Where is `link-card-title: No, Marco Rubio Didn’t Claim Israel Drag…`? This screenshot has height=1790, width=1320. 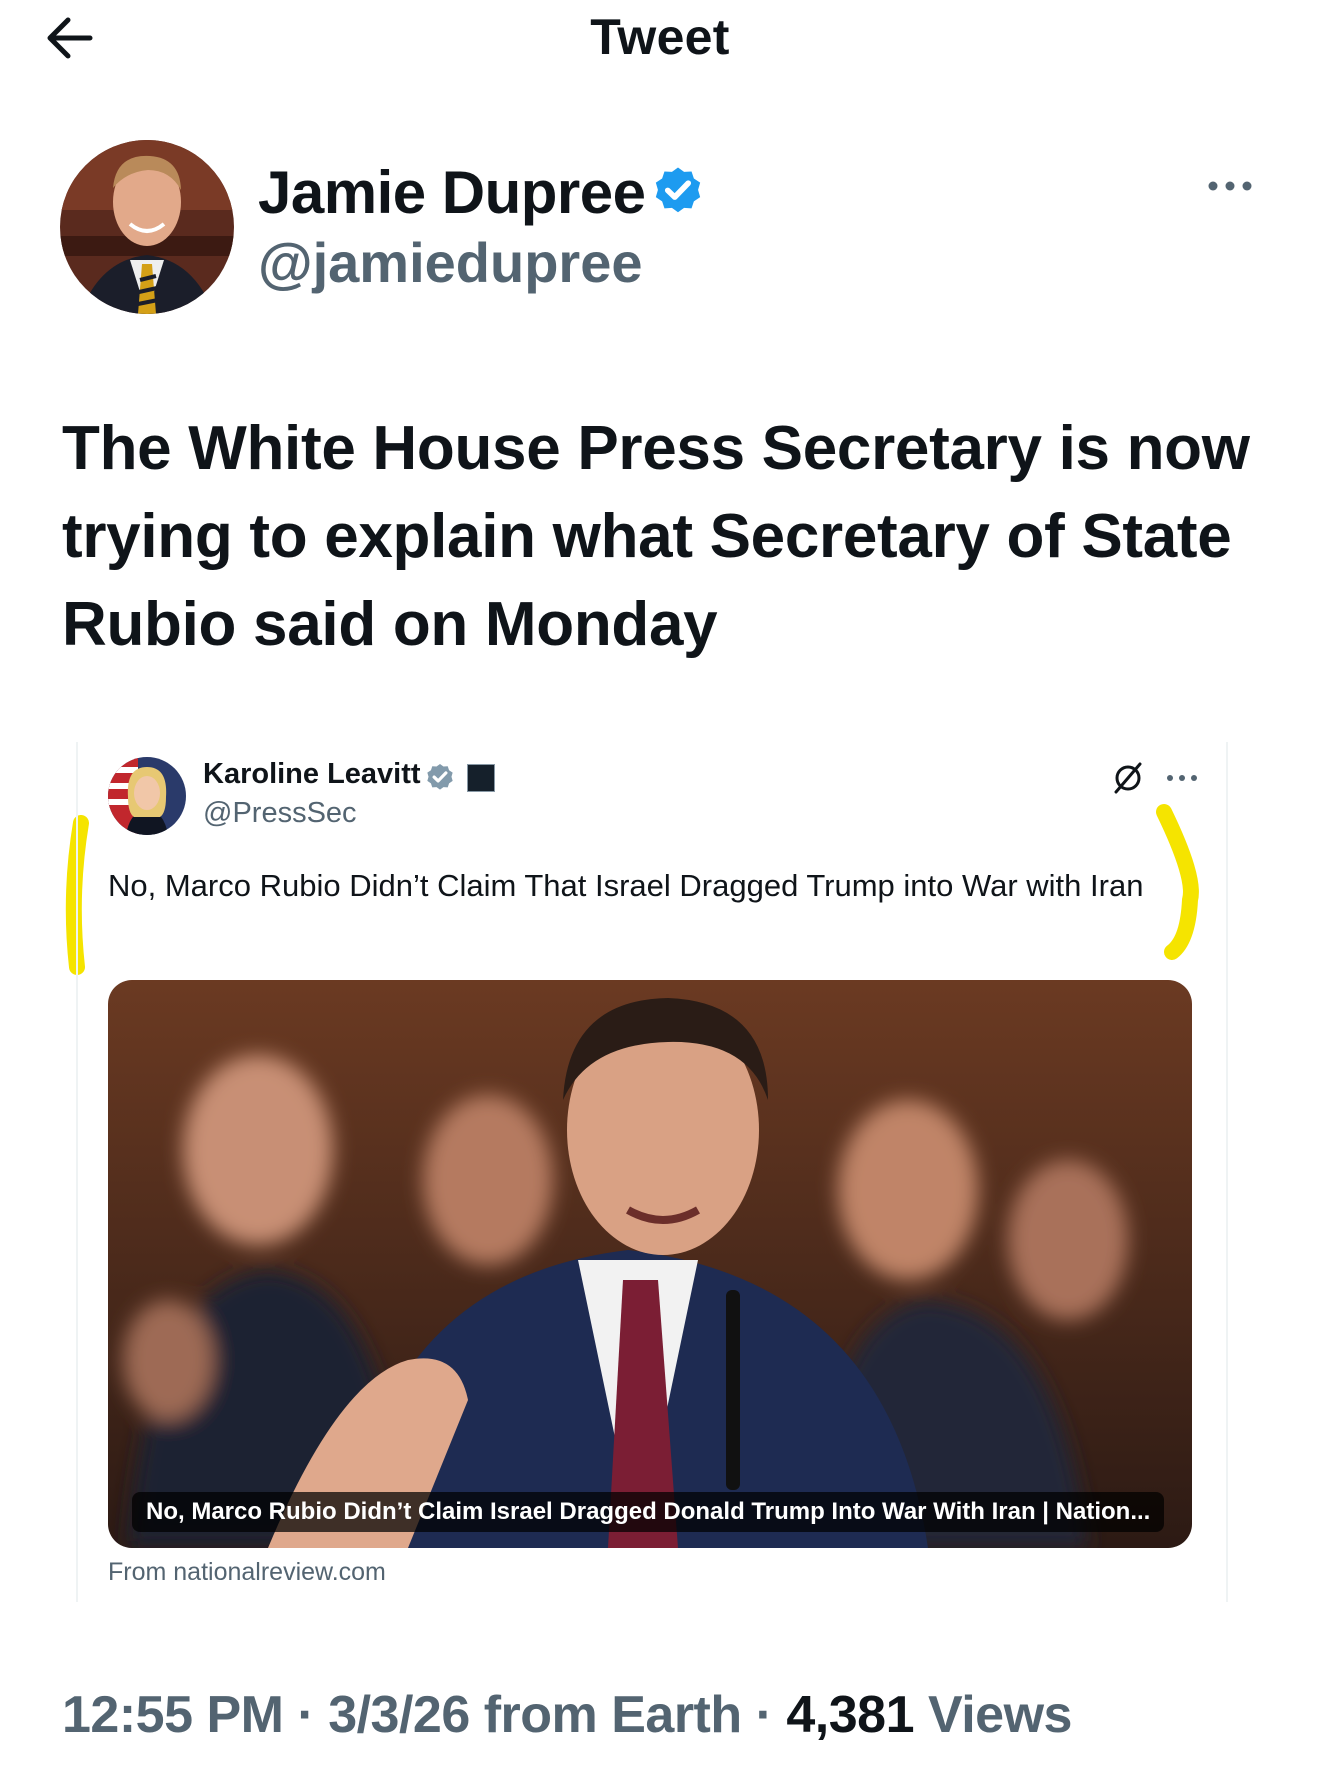
link-card-title: No, Marco Rubio Didn’t Claim Israel Drag… is located at coordinates (648, 1512).